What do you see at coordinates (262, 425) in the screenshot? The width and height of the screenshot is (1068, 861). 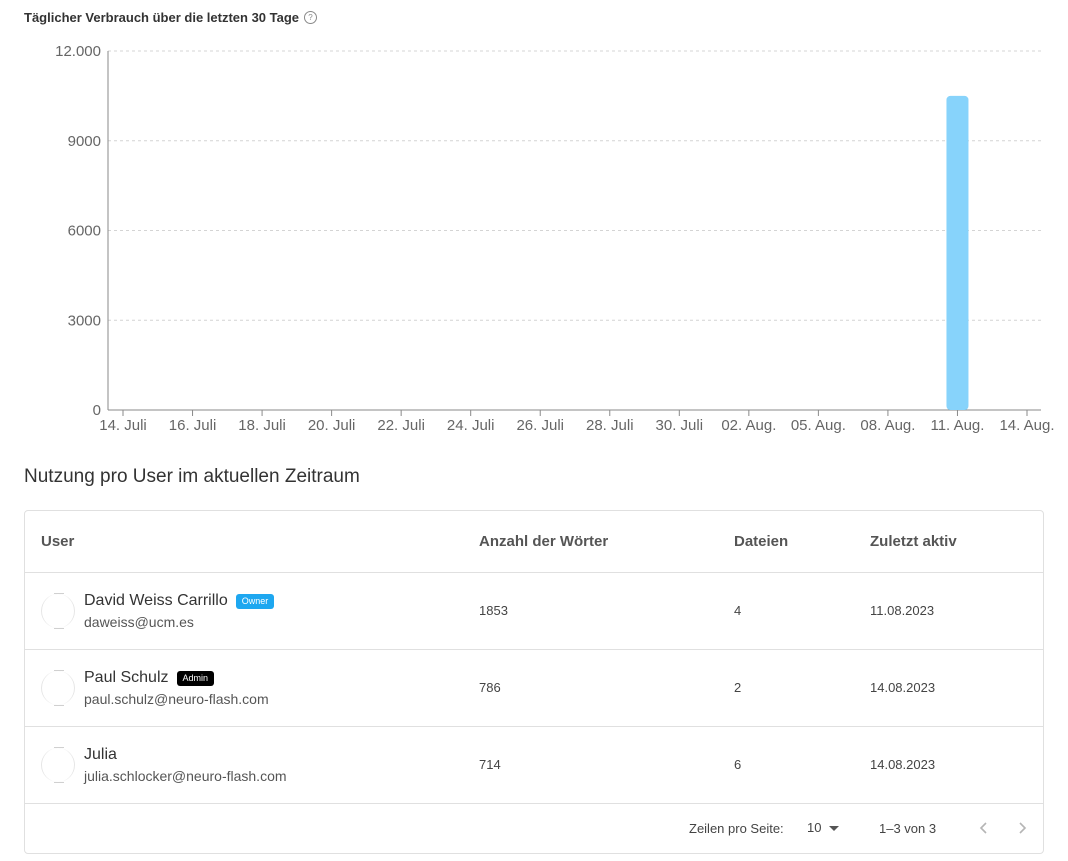 I see `x-tick-label: 18. Juli` at bounding box center [262, 425].